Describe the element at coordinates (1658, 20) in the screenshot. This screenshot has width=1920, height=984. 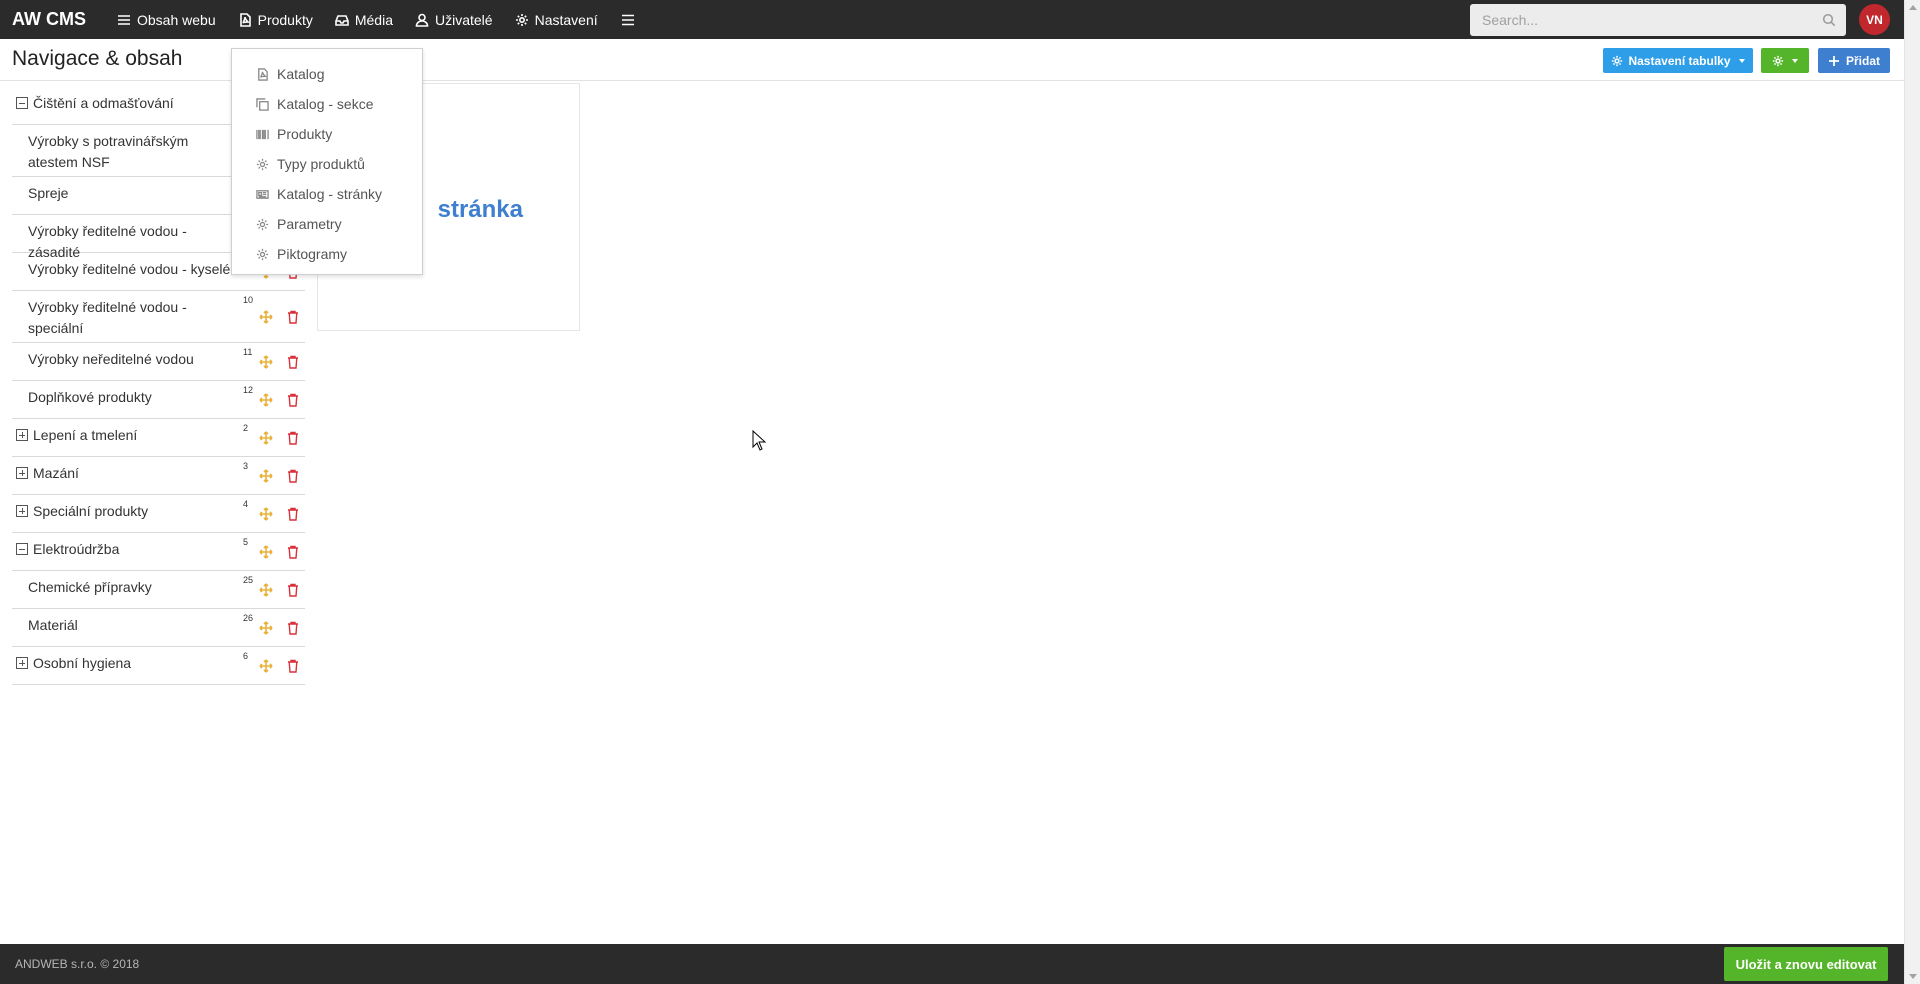
I see `search-input` at that location.